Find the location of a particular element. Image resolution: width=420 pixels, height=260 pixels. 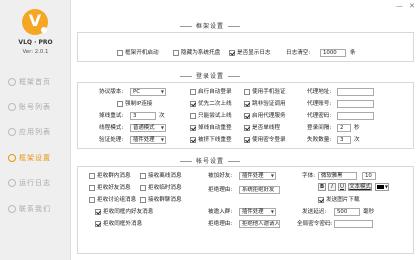

checkbox-label: 发送图片下载 is located at coordinates (343, 200).